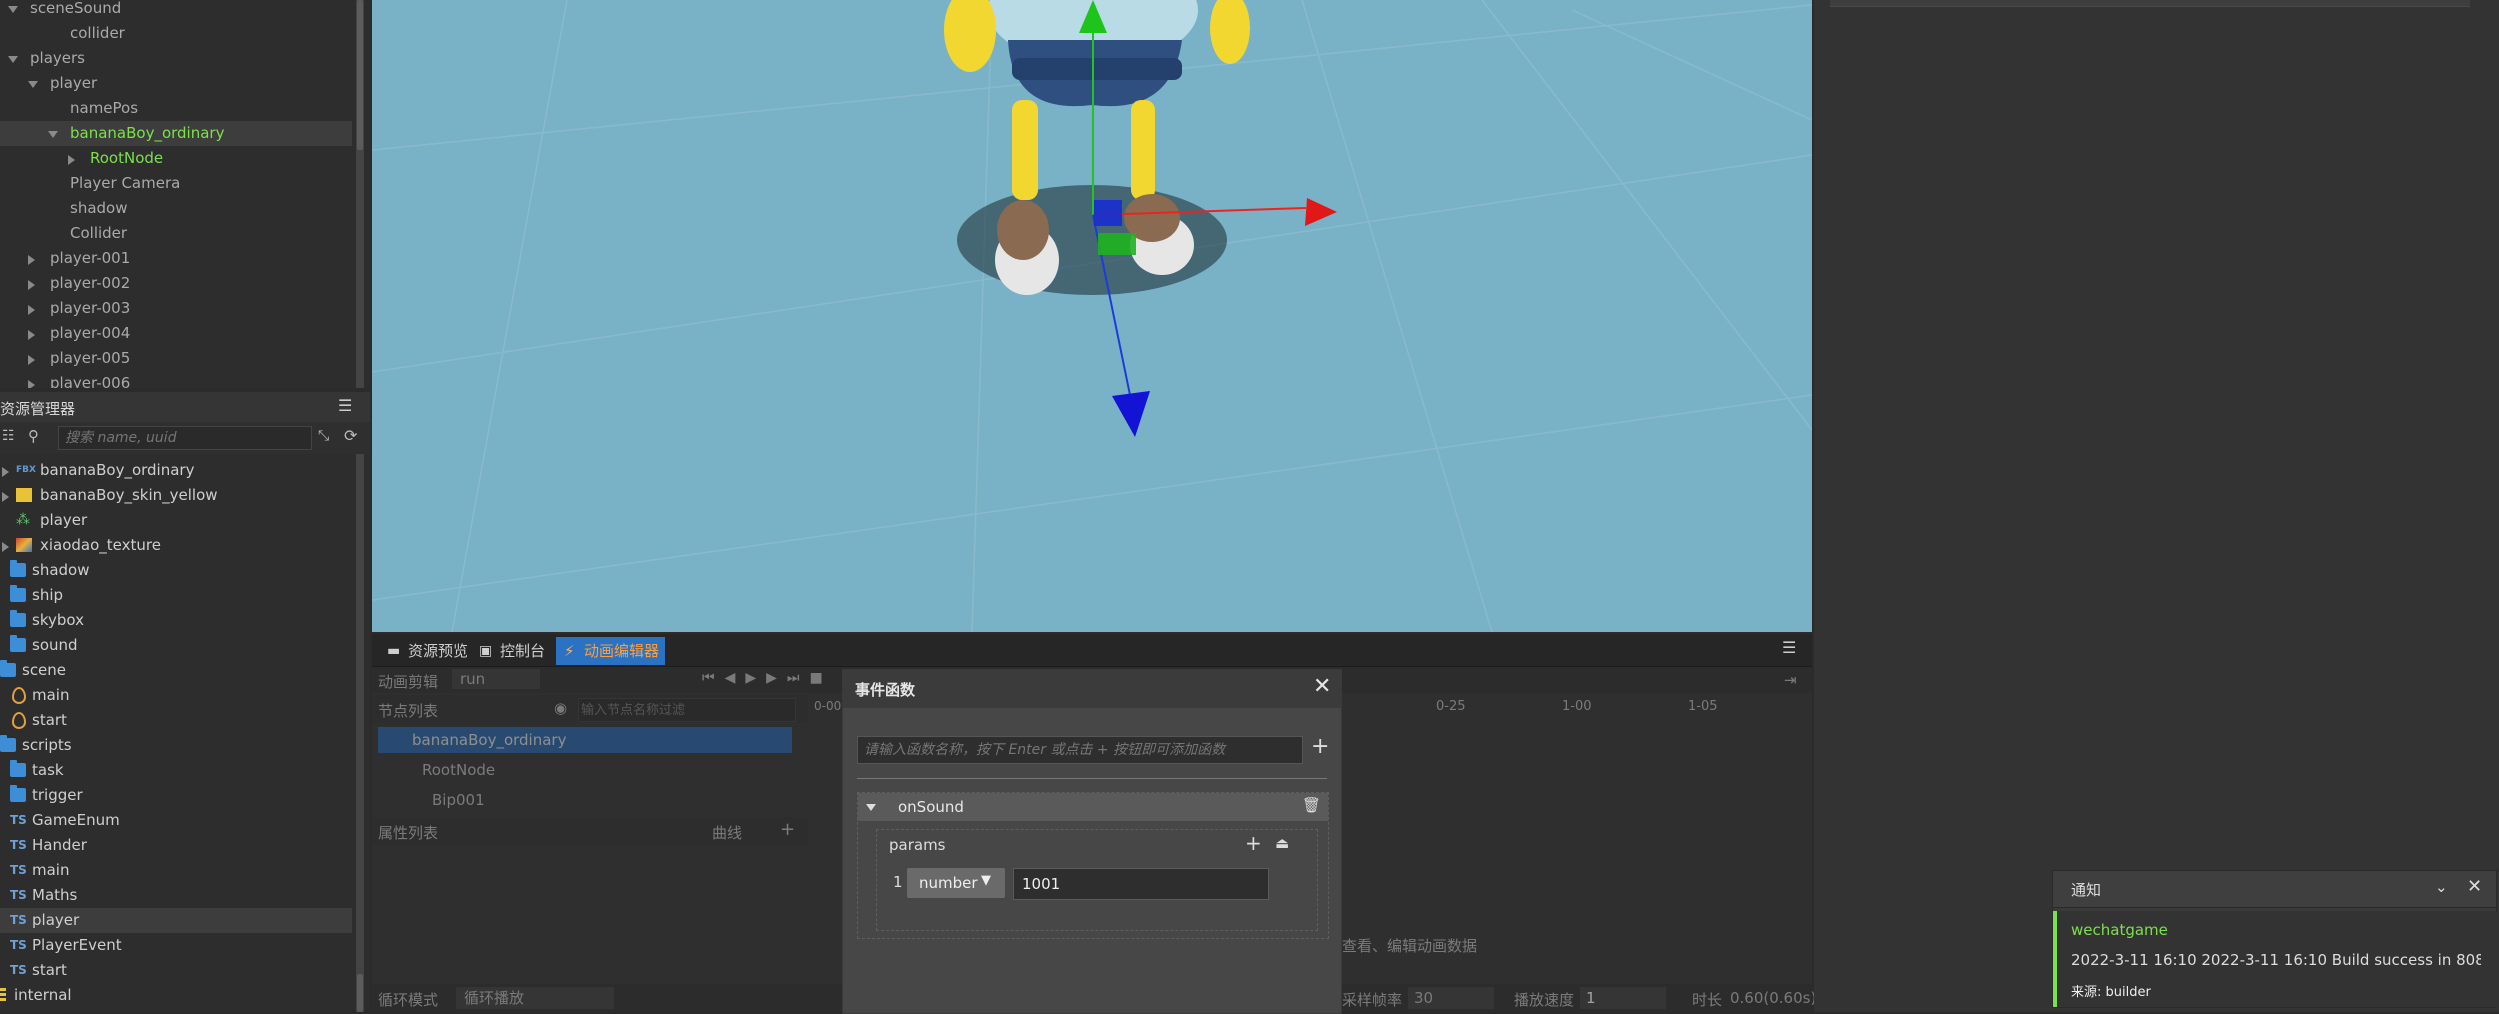 The image size is (2499, 1014). I want to click on hierarchy-scrollbar, so click(360, 194).